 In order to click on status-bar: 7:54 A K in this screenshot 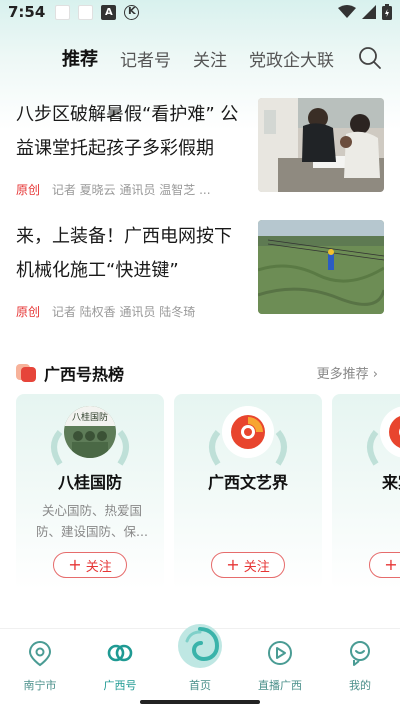, I will do `click(200, 12)`.